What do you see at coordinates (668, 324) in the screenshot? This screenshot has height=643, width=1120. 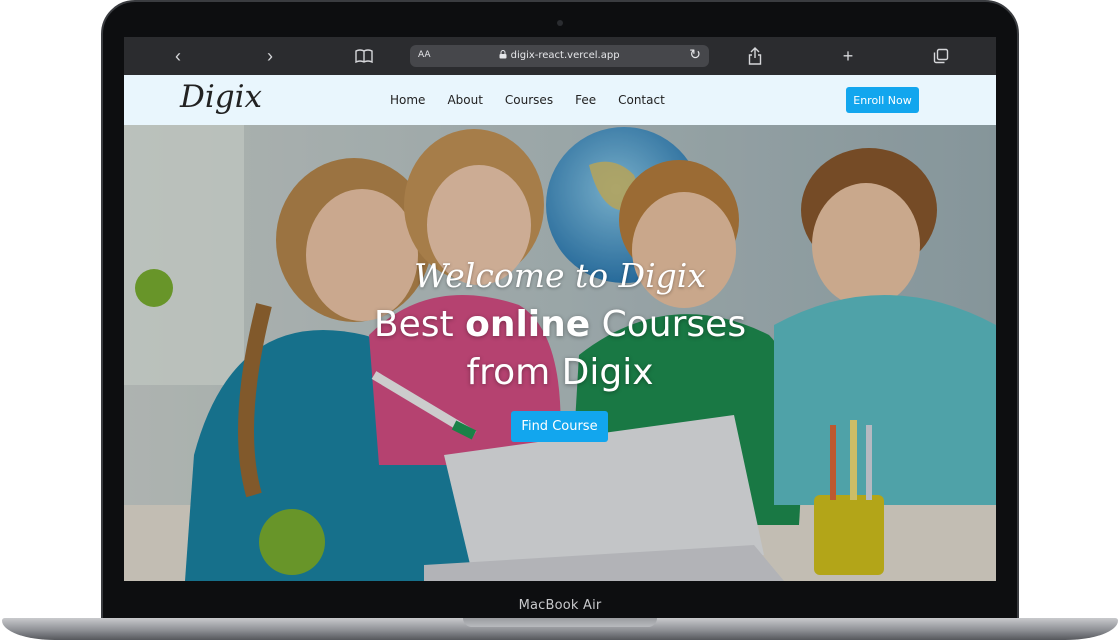 I see `headline-post: Courses` at bounding box center [668, 324].